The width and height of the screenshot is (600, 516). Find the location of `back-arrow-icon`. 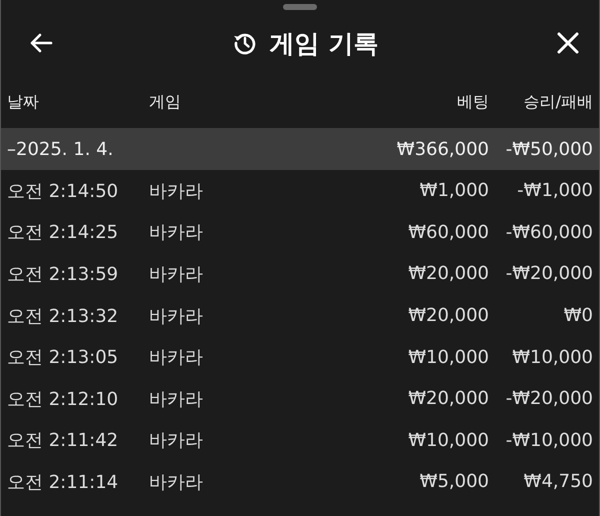

back-arrow-icon is located at coordinates (41, 43).